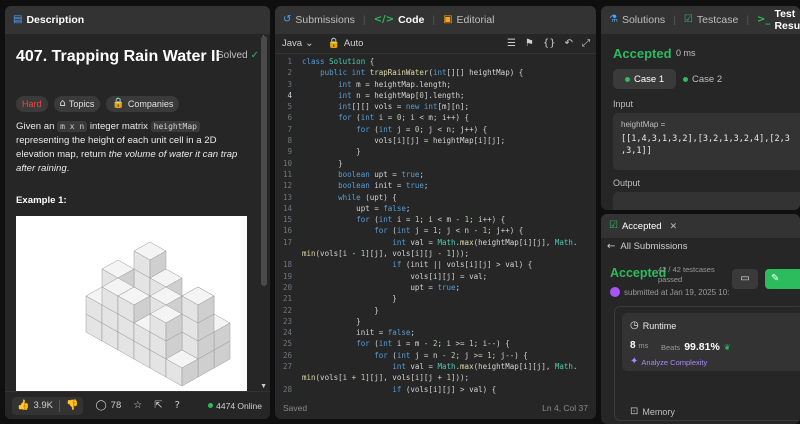 Image resolution: width=800 pixels, height=424 pixels. Describe the element at coordinates (435, 185) in the screenshot. I see `code-line: 12 boolean init = true;` at that location.